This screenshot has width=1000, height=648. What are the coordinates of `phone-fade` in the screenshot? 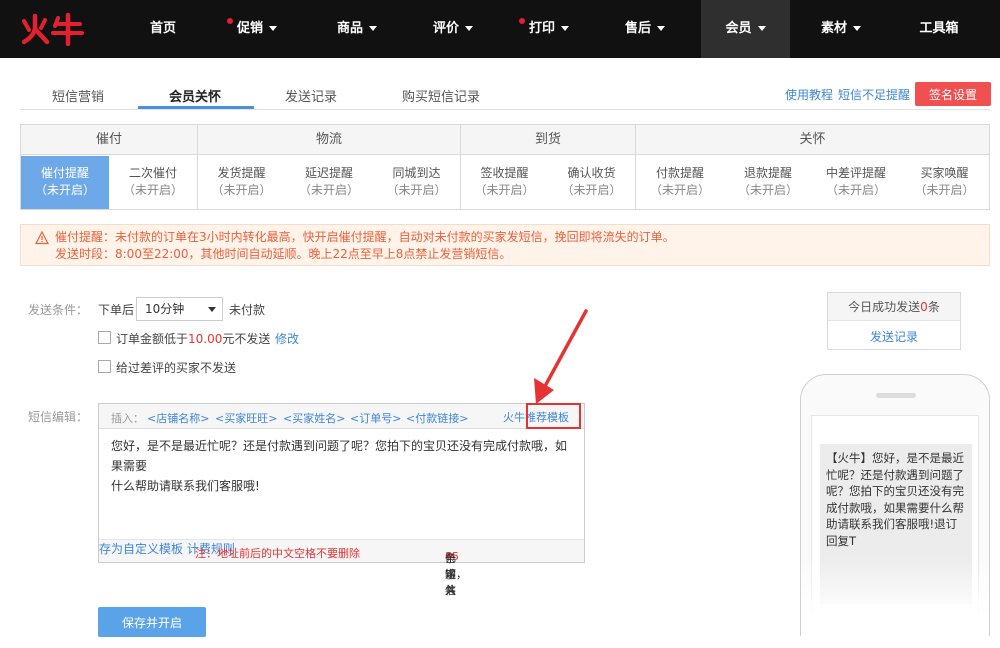 It's located at (895, 595).